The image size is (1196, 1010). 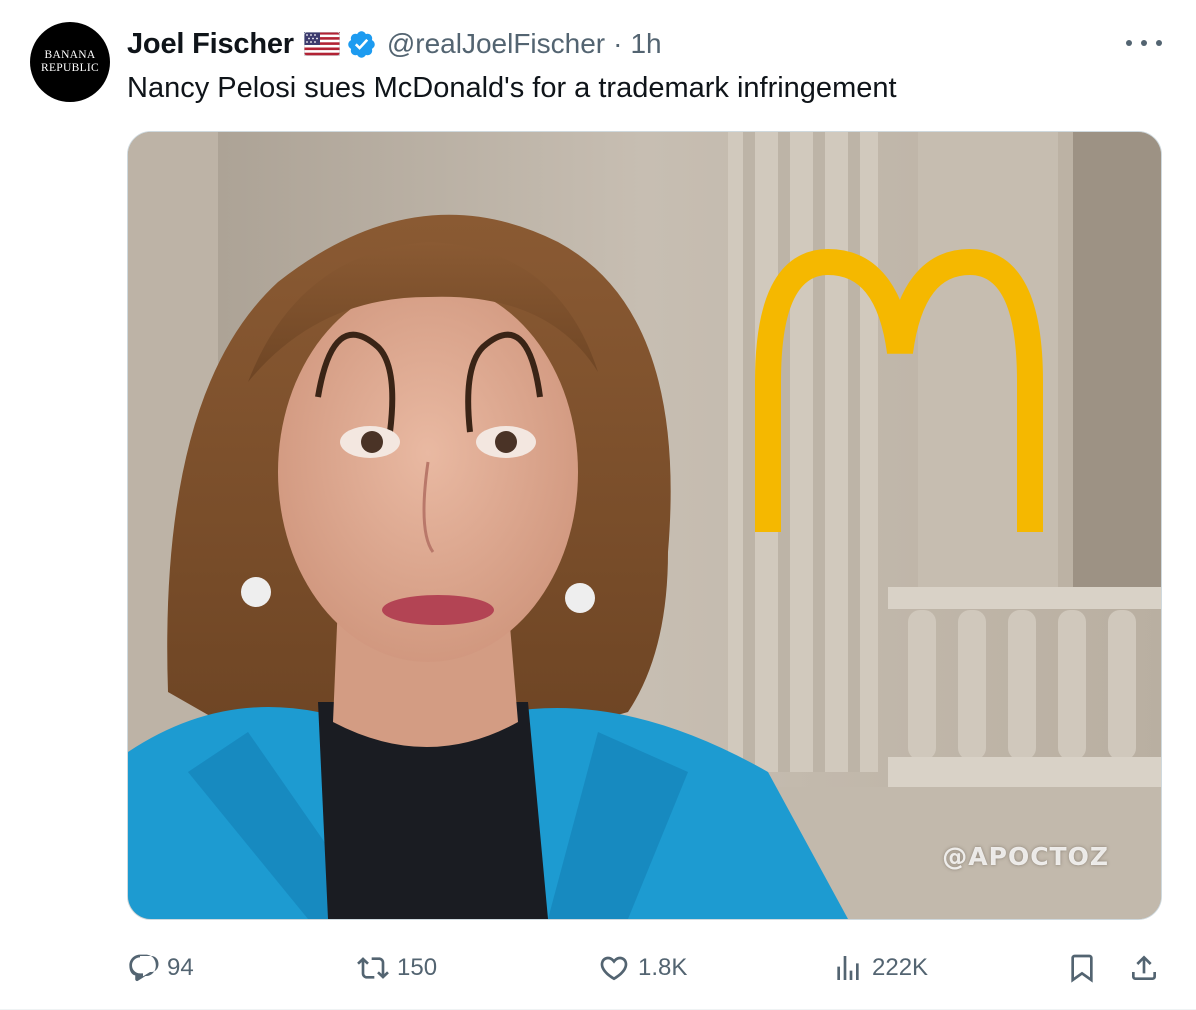 I want to click on action-bar: 94 150 1.8K 222K, so click(x=598, y=968).